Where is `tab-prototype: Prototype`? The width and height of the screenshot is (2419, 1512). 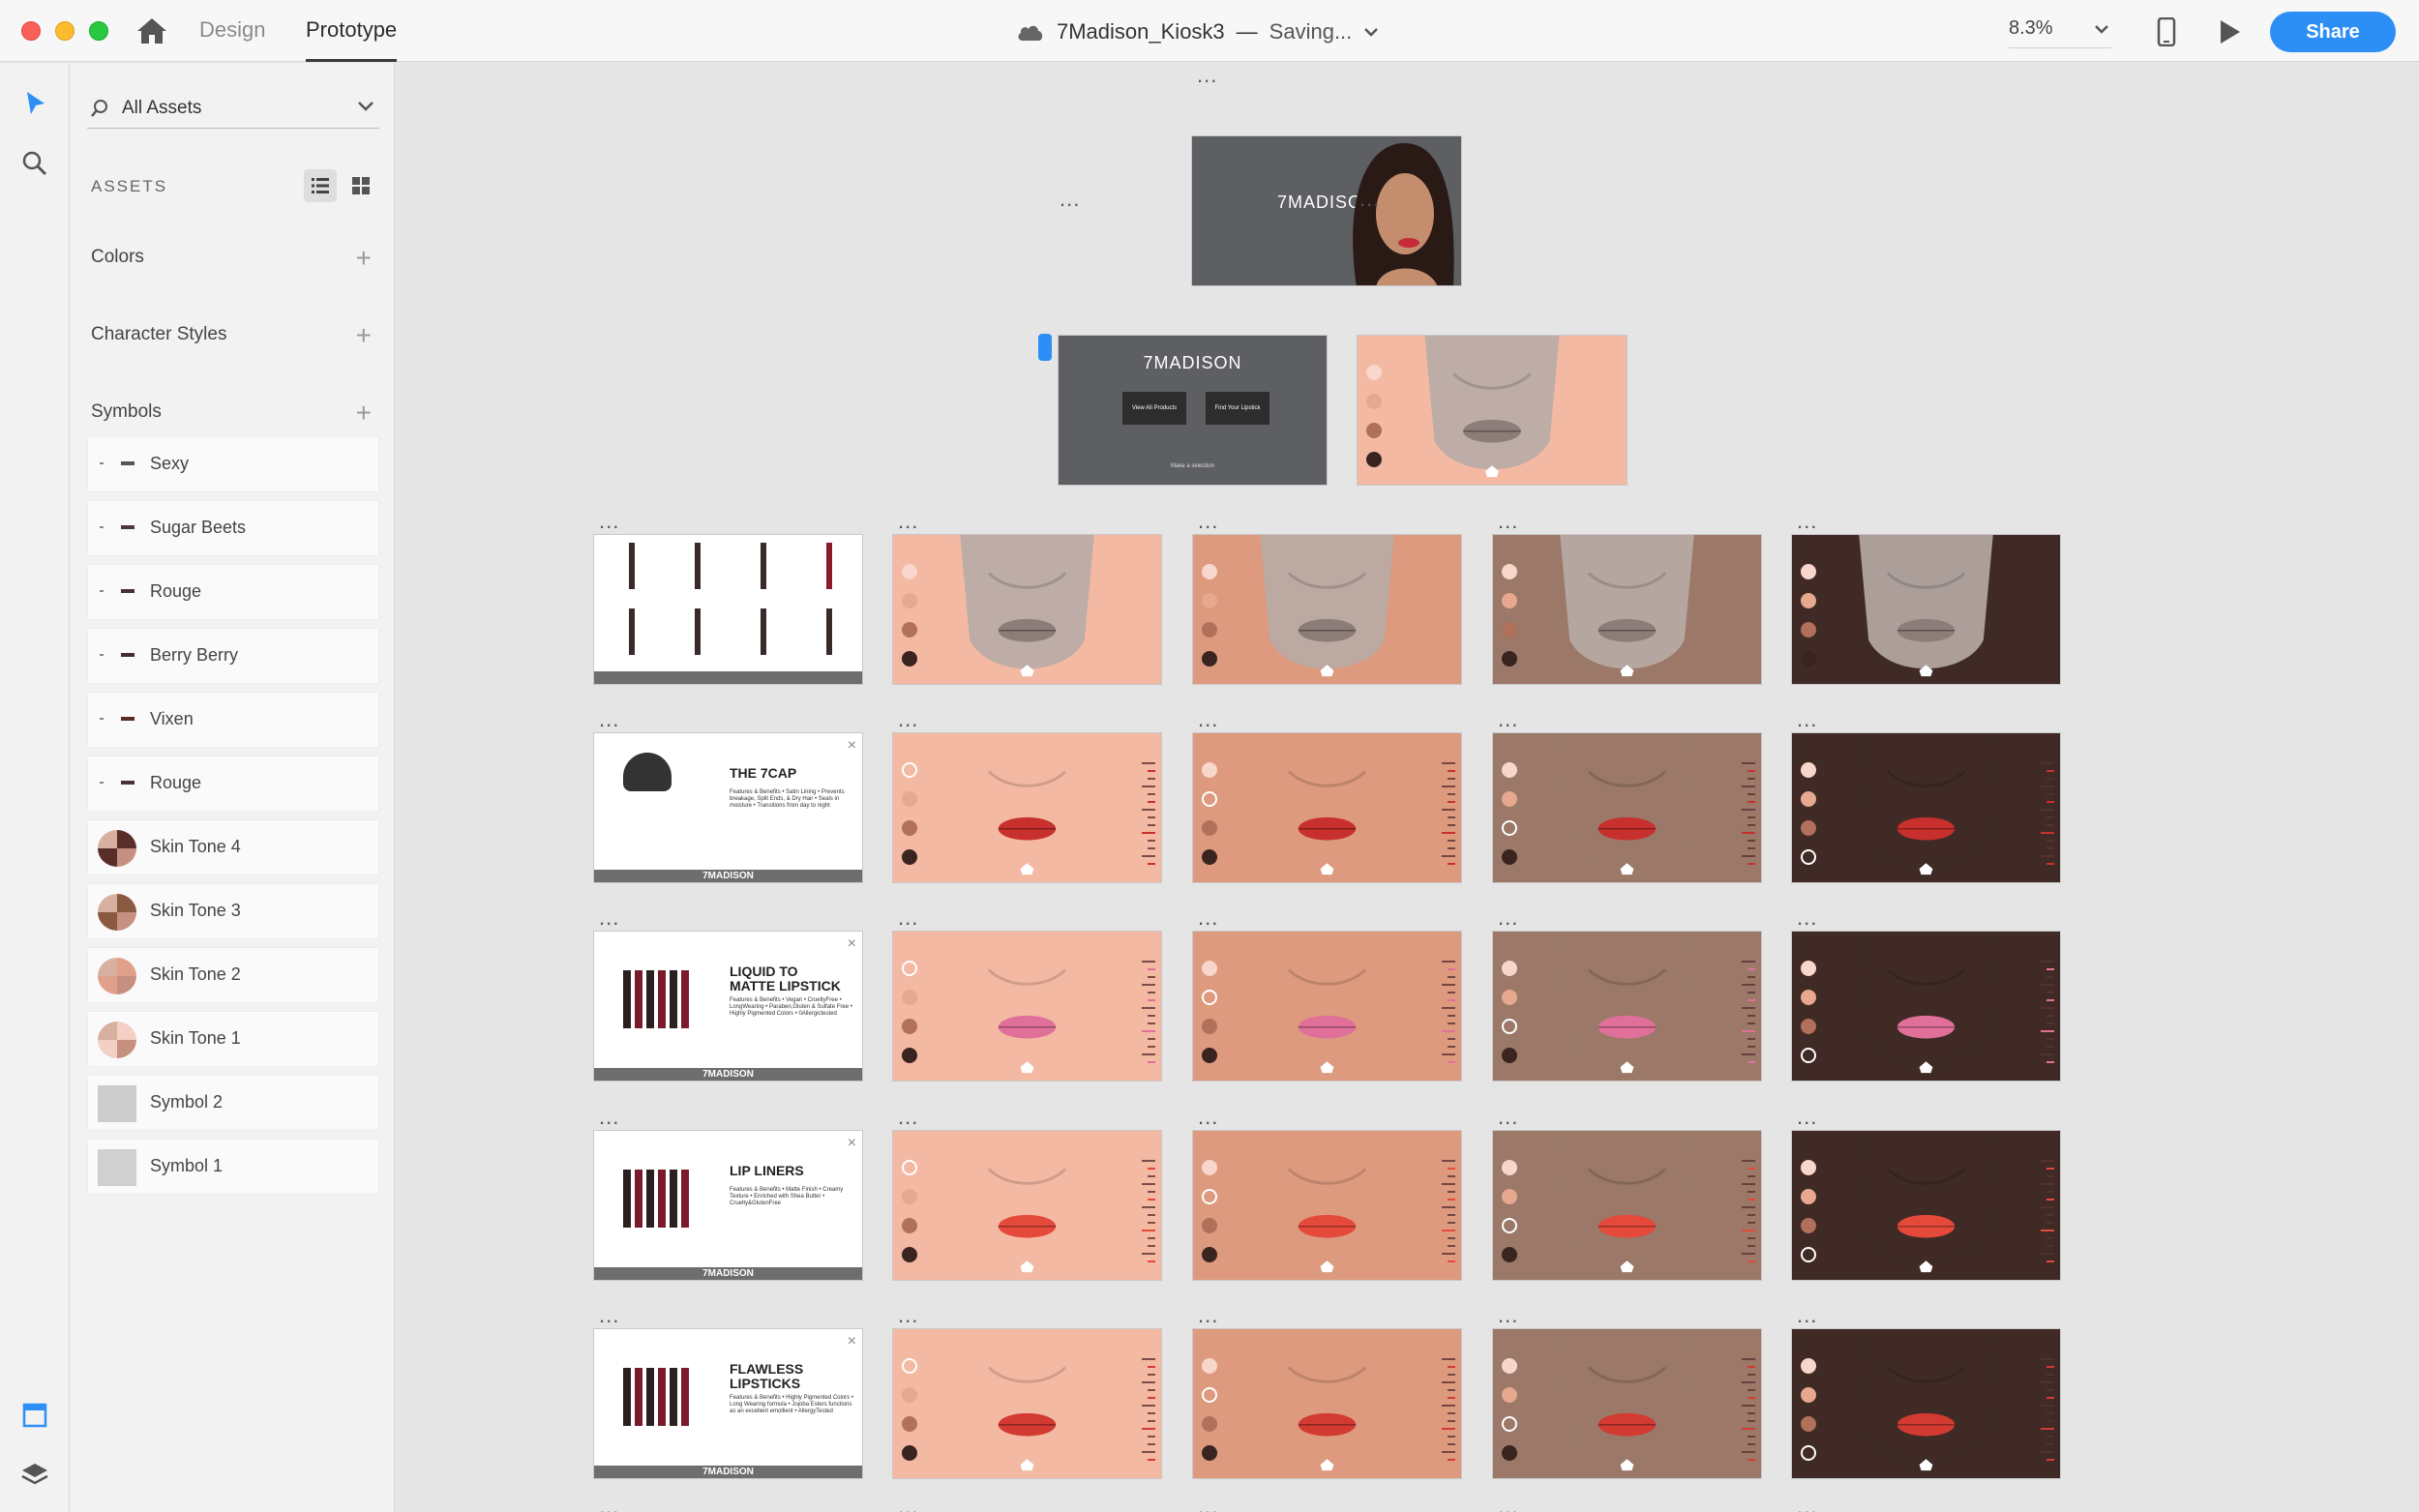
tab-prototype: Prototype is located at coordinates (352, 39).